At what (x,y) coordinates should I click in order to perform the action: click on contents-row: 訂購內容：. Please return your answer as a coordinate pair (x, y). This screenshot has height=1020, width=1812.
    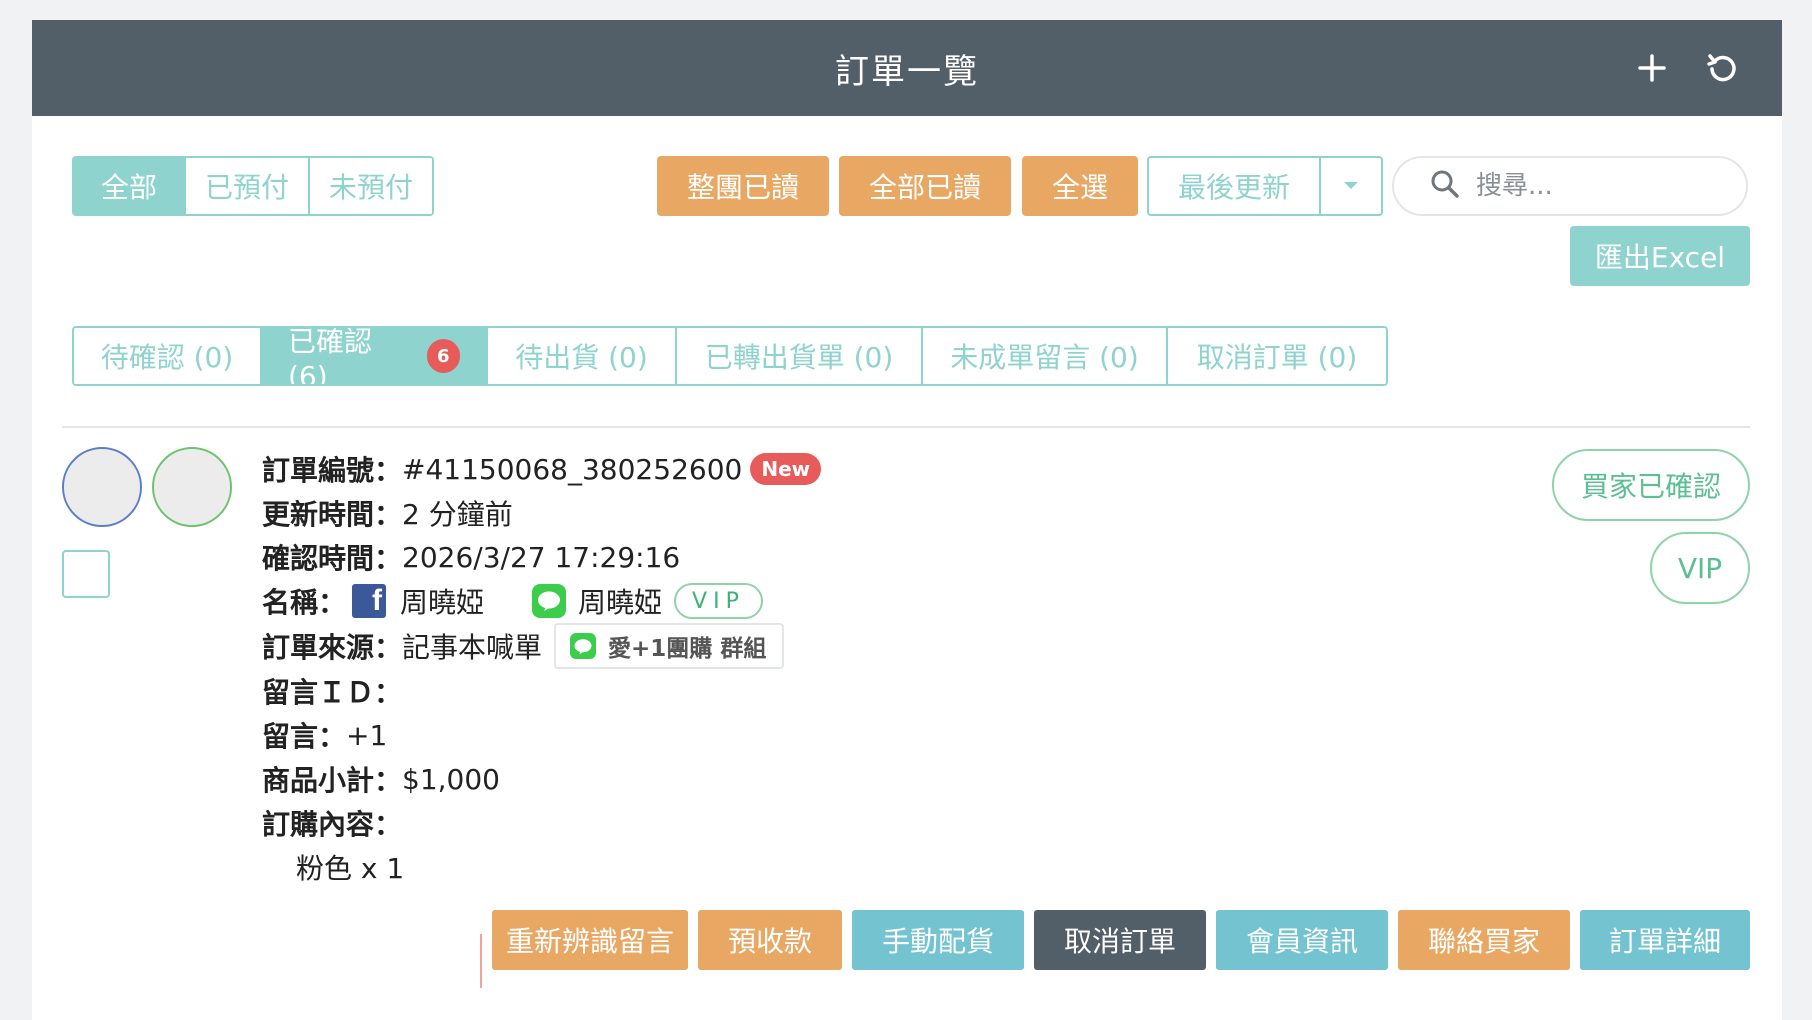
    Looking at the image, I should click on (541, 823).